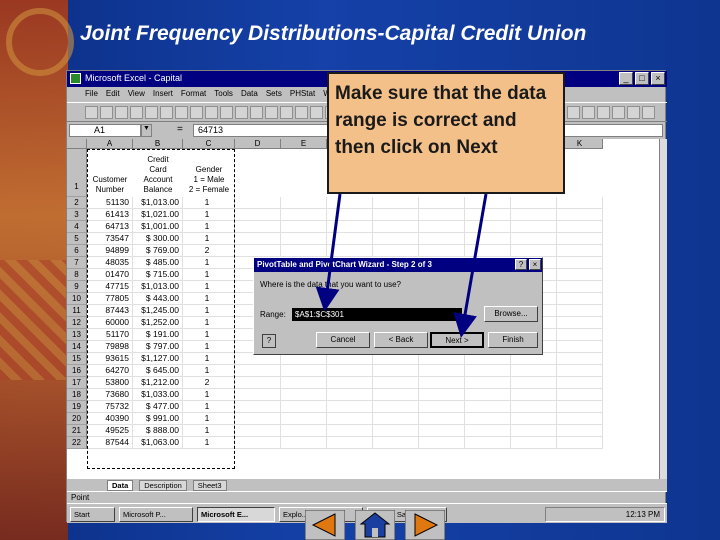 The height and width of the screenshot is (540, 720). I want to click on print-icon, so click(136, 112).